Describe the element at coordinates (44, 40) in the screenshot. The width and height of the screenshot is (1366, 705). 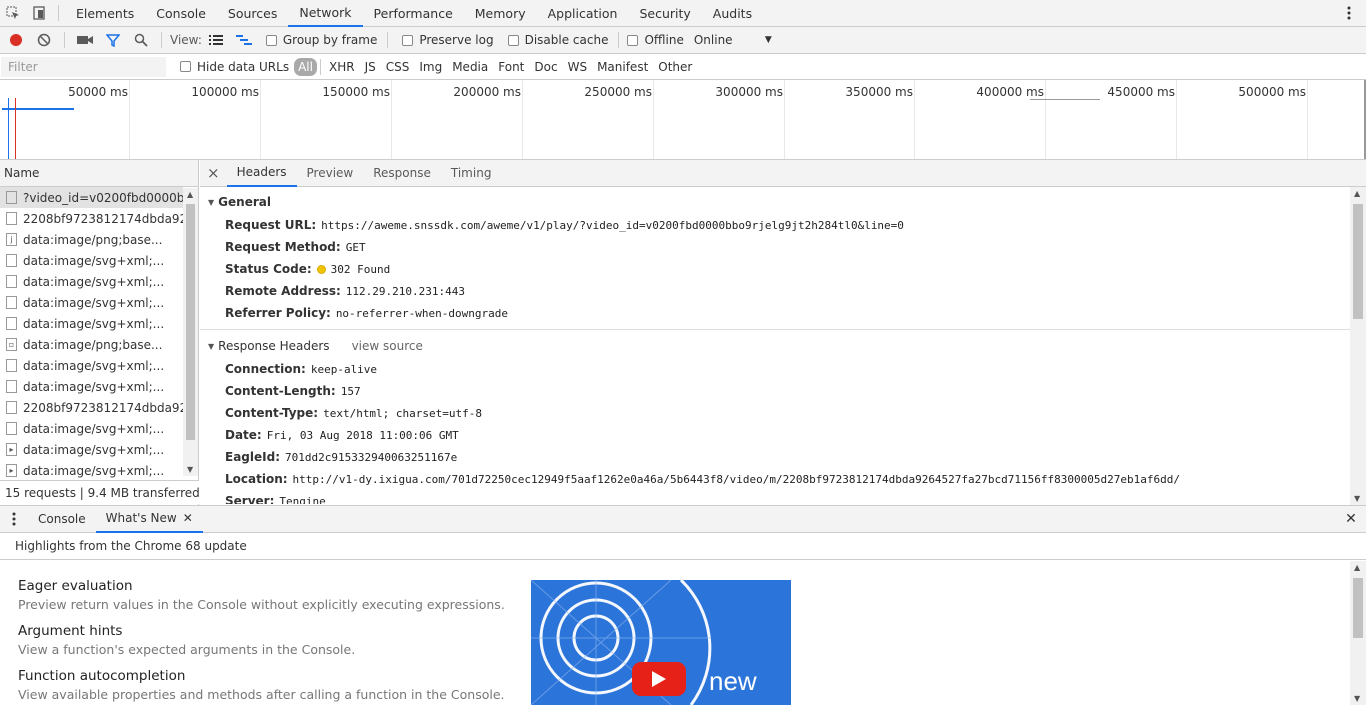
I see `clear-button` at that location.